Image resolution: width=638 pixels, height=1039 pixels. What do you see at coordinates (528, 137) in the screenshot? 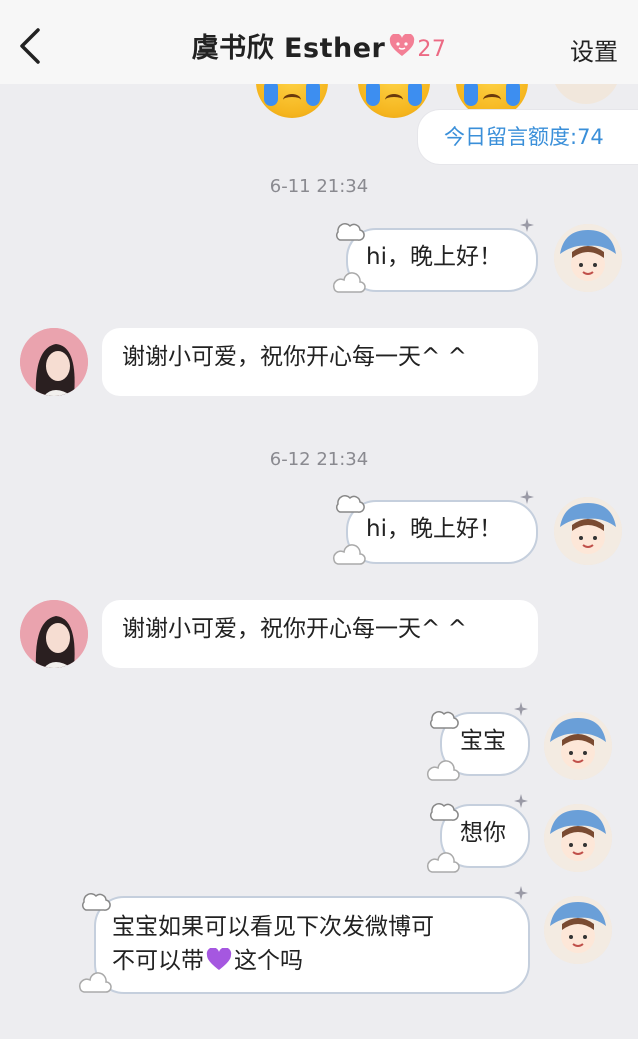
I see `message-quota-badge: 今日留言额度:74` at bounding box center [528, 137].